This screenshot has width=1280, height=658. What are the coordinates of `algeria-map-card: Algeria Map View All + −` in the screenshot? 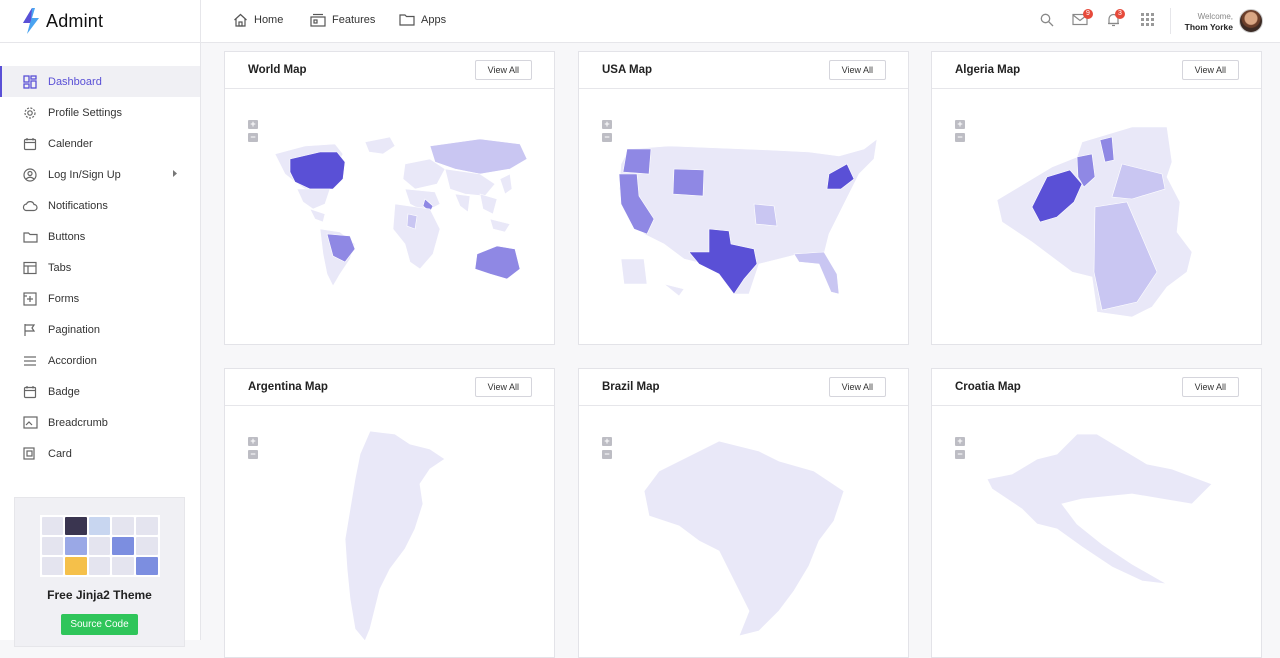 It's located at (1096, 198).